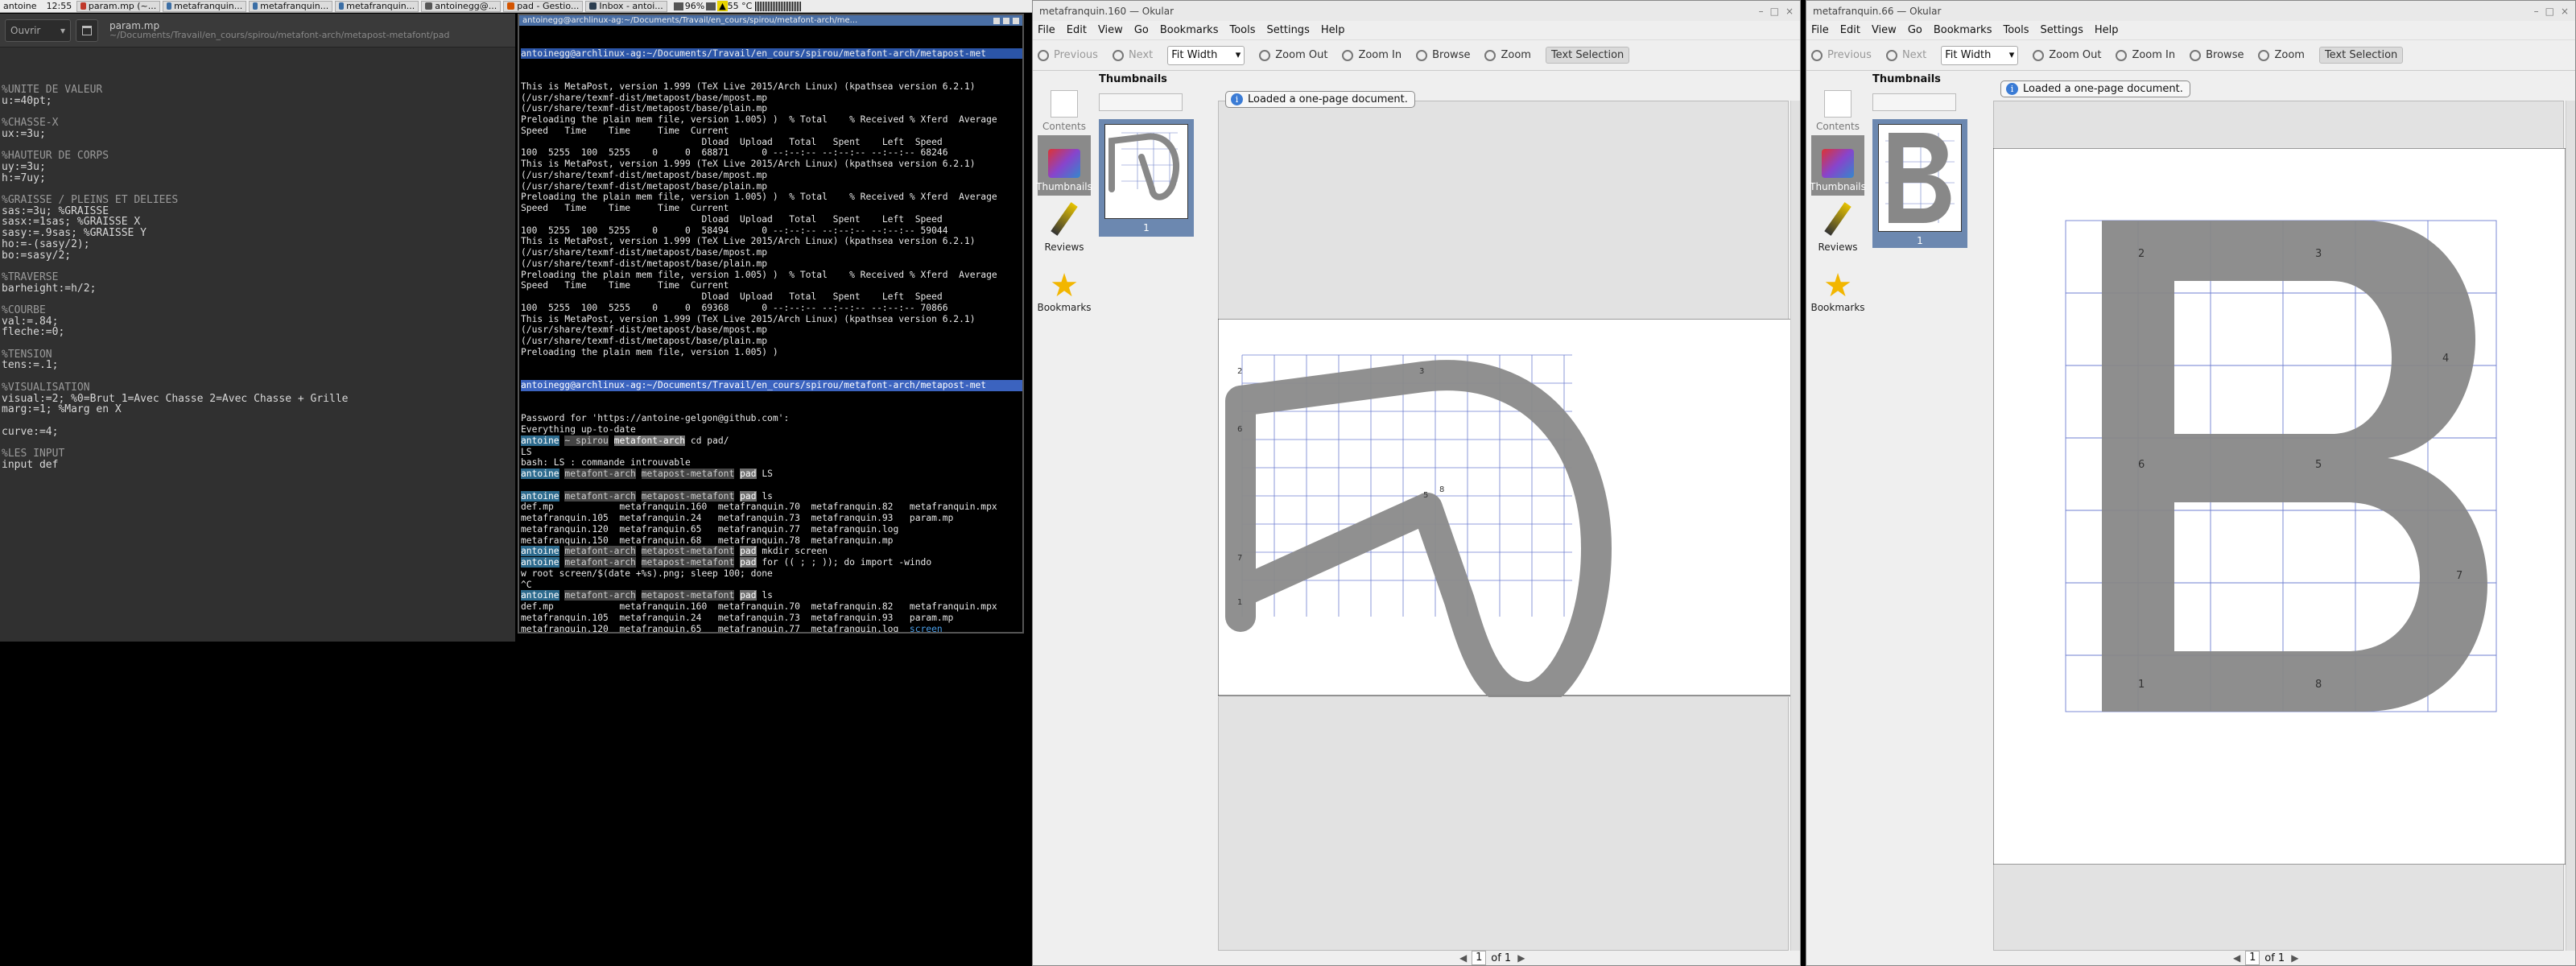  Describe the element at coordinates (87, 30) in the screenshot. I see `new-document-button` at that location.